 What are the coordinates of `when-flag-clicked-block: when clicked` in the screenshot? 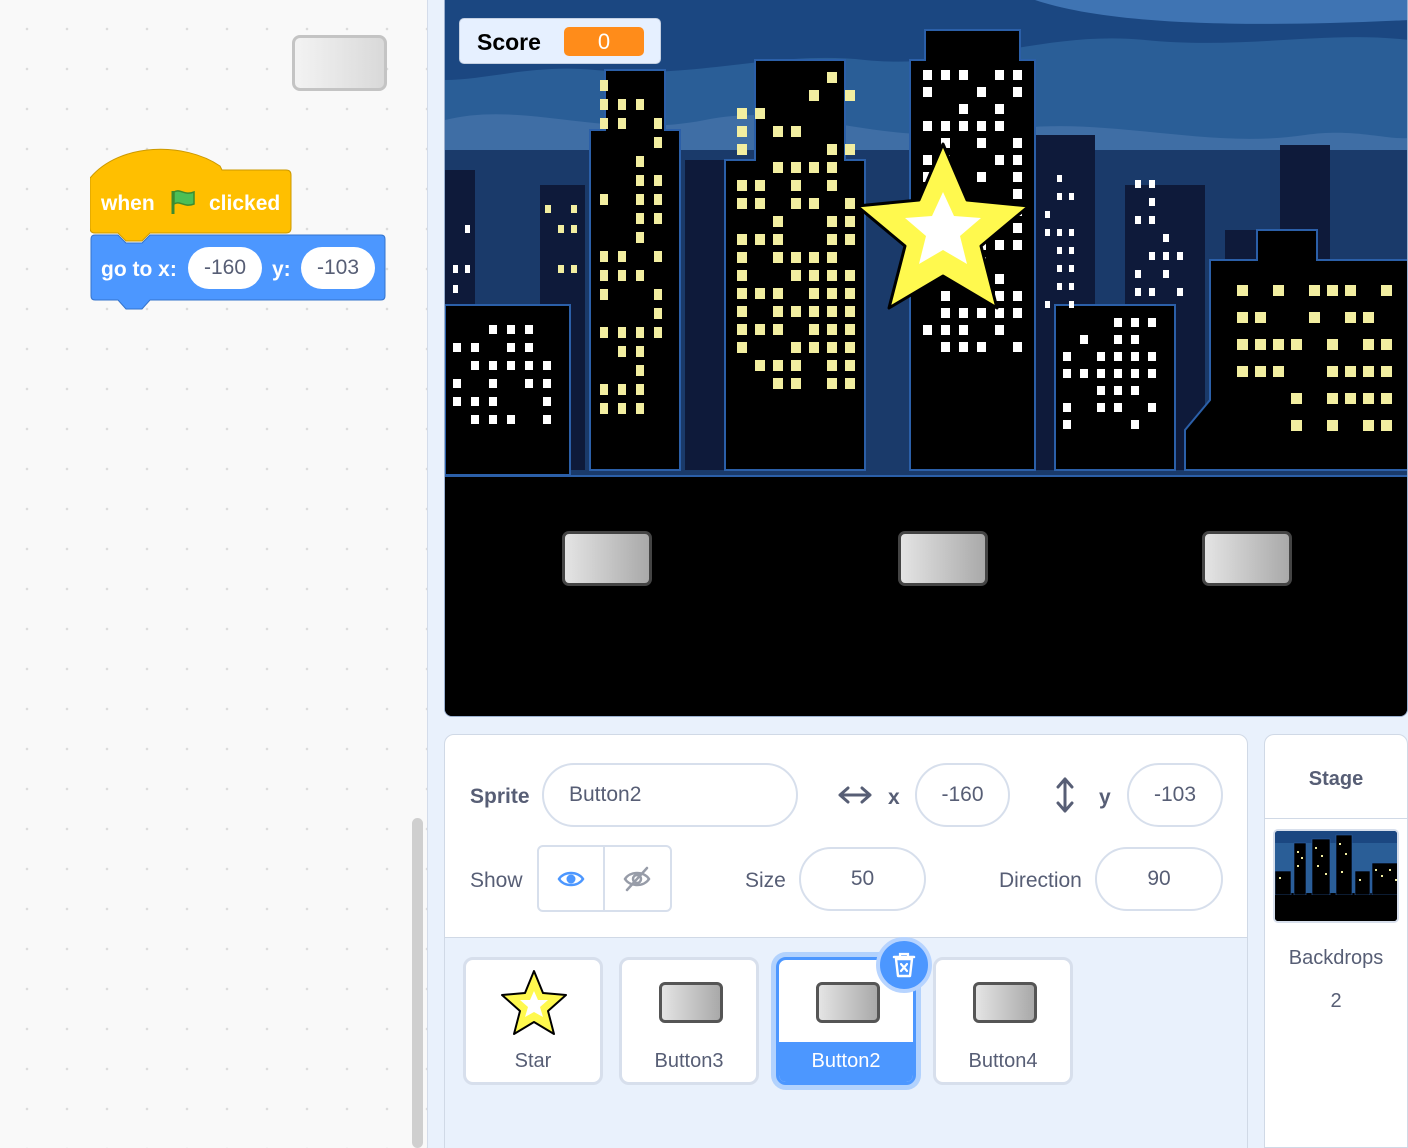 It's located at (191, 195).